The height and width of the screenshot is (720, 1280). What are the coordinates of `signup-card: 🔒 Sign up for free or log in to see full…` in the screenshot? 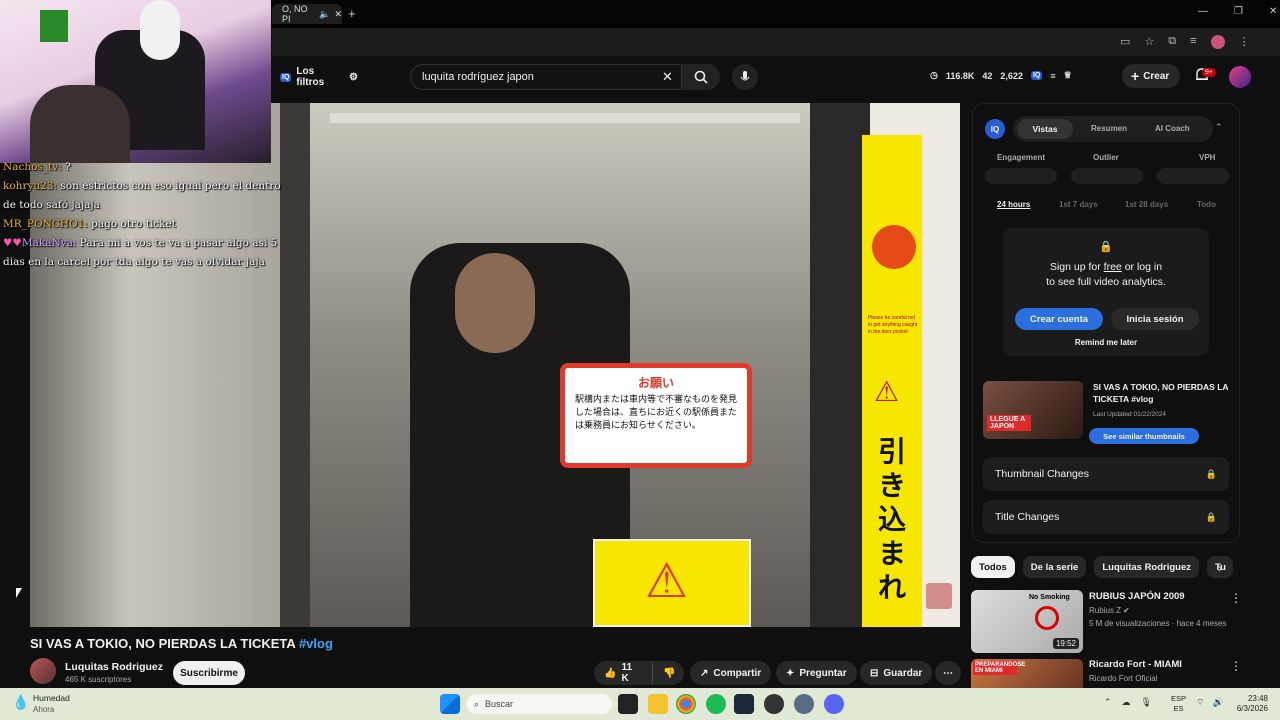 It's located at (1106, 292).